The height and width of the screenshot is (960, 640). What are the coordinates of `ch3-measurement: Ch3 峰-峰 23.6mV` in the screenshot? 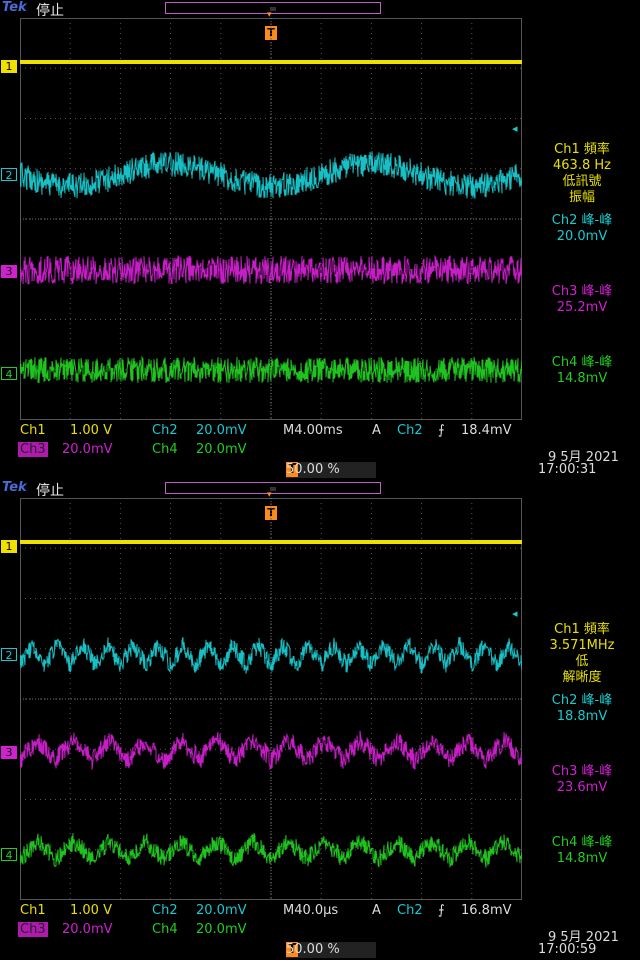 It's located at (582, 780).